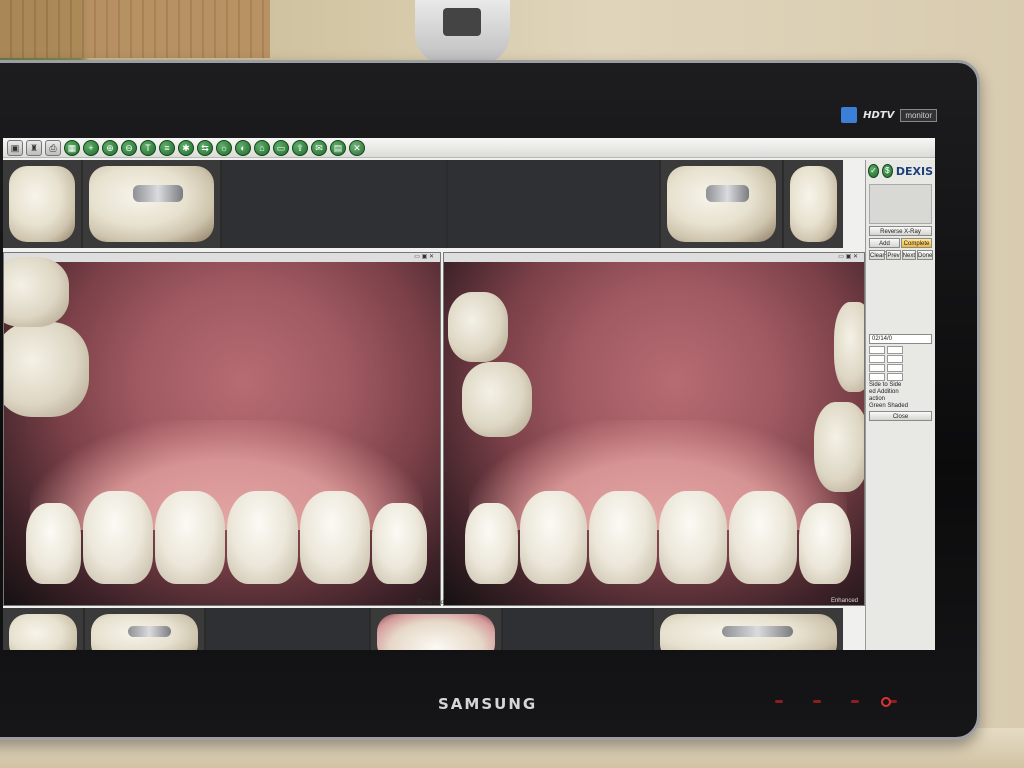 The width and height of the screenshot is (1024, 768). Describe the element at coordinates (300, 147) in the screenshot. I see `export-icon: ⇪` at that location.